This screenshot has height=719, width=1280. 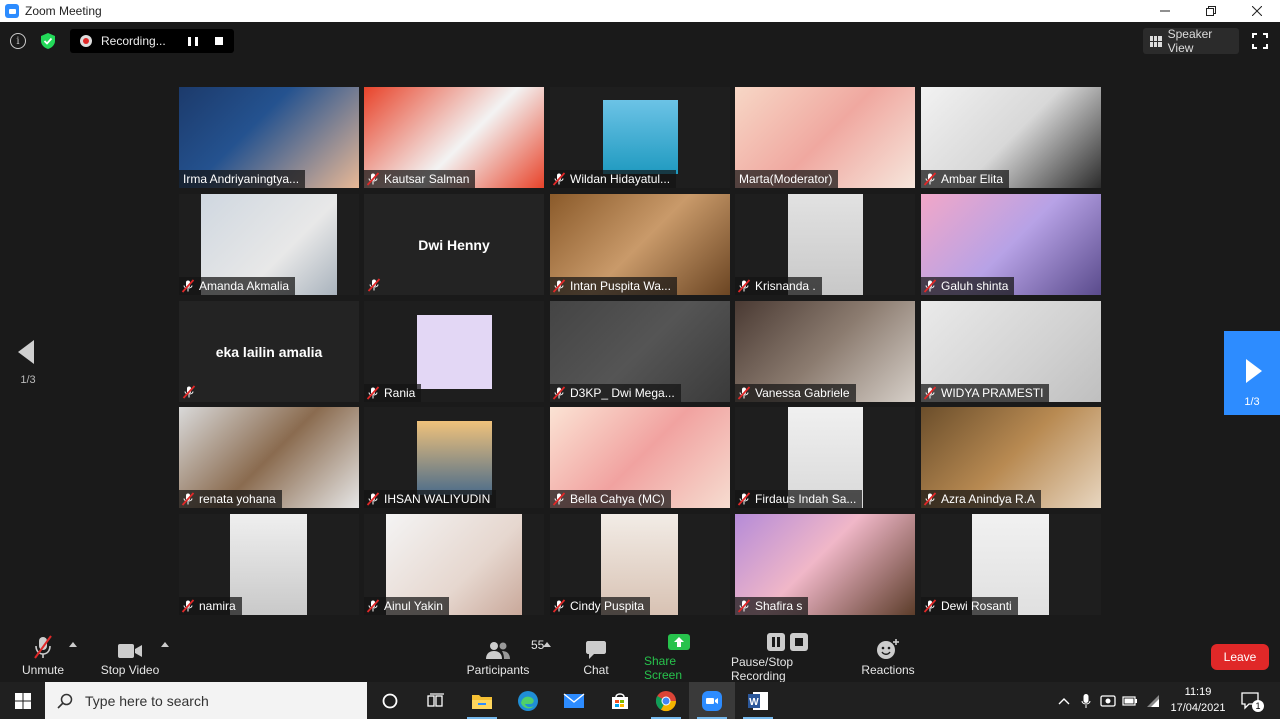 I want to click on pause-recording-icon, so click(x=193, y=41).